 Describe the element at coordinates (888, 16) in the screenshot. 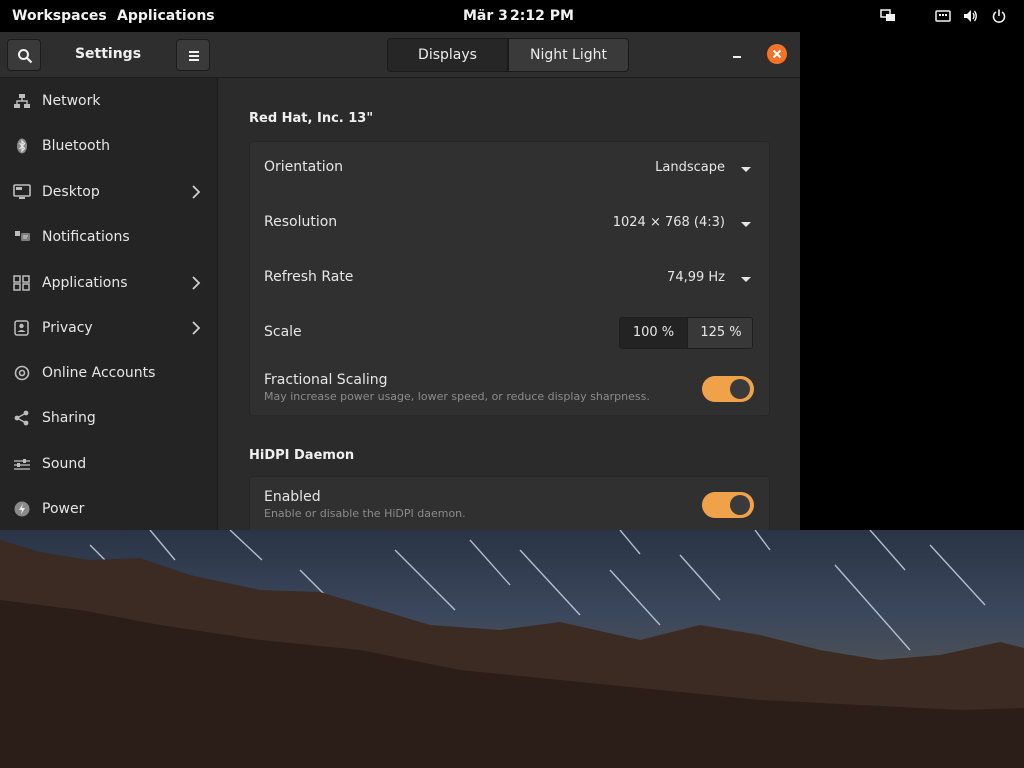

I see `display-icon` at that location.